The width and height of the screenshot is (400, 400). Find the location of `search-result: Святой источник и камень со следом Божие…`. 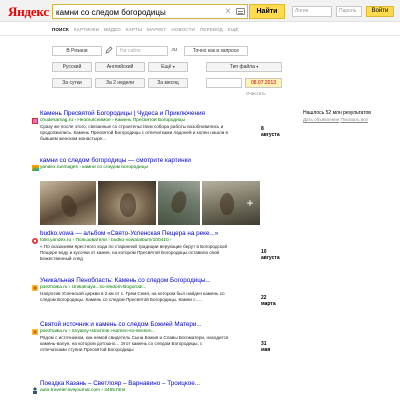

search-result: Святой источник и камень со следом Божие… is located at coordinates (151, 337).